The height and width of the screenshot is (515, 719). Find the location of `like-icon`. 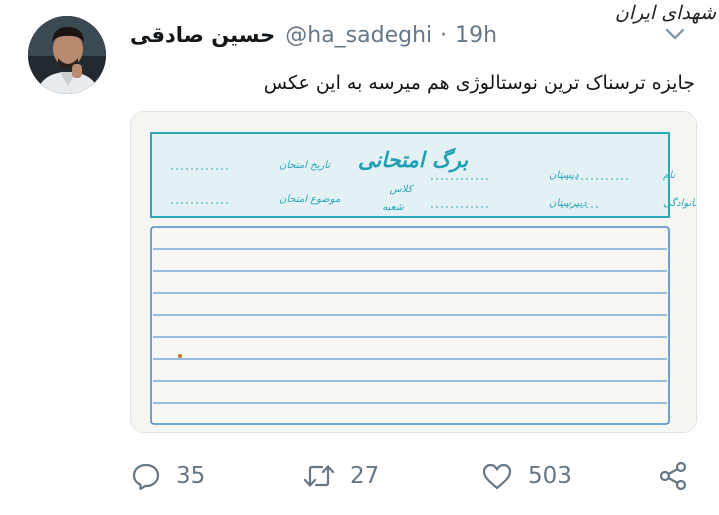

like-icon is located at coordinates (497, 476).